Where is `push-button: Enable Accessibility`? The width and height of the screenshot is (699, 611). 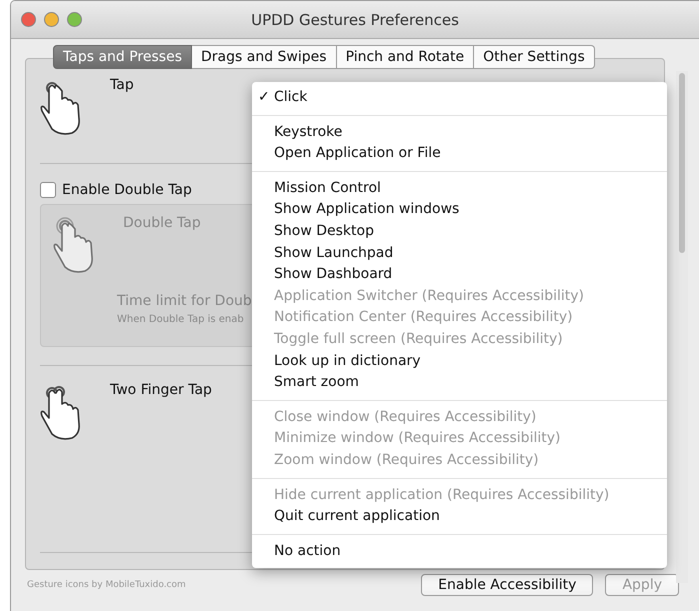
push-button: Enable Accessibility is located at coordinates (507, 585).